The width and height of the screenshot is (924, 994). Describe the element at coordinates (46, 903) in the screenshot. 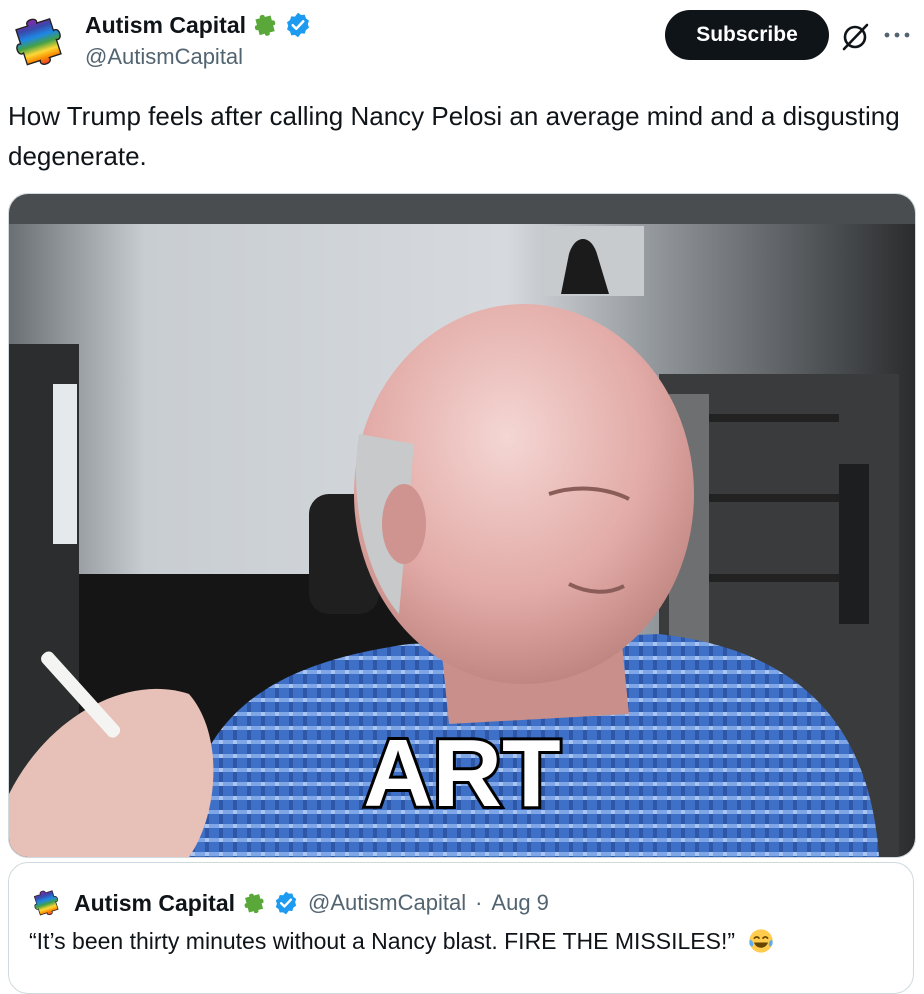

I see `quoted-author-avatar` at that location.